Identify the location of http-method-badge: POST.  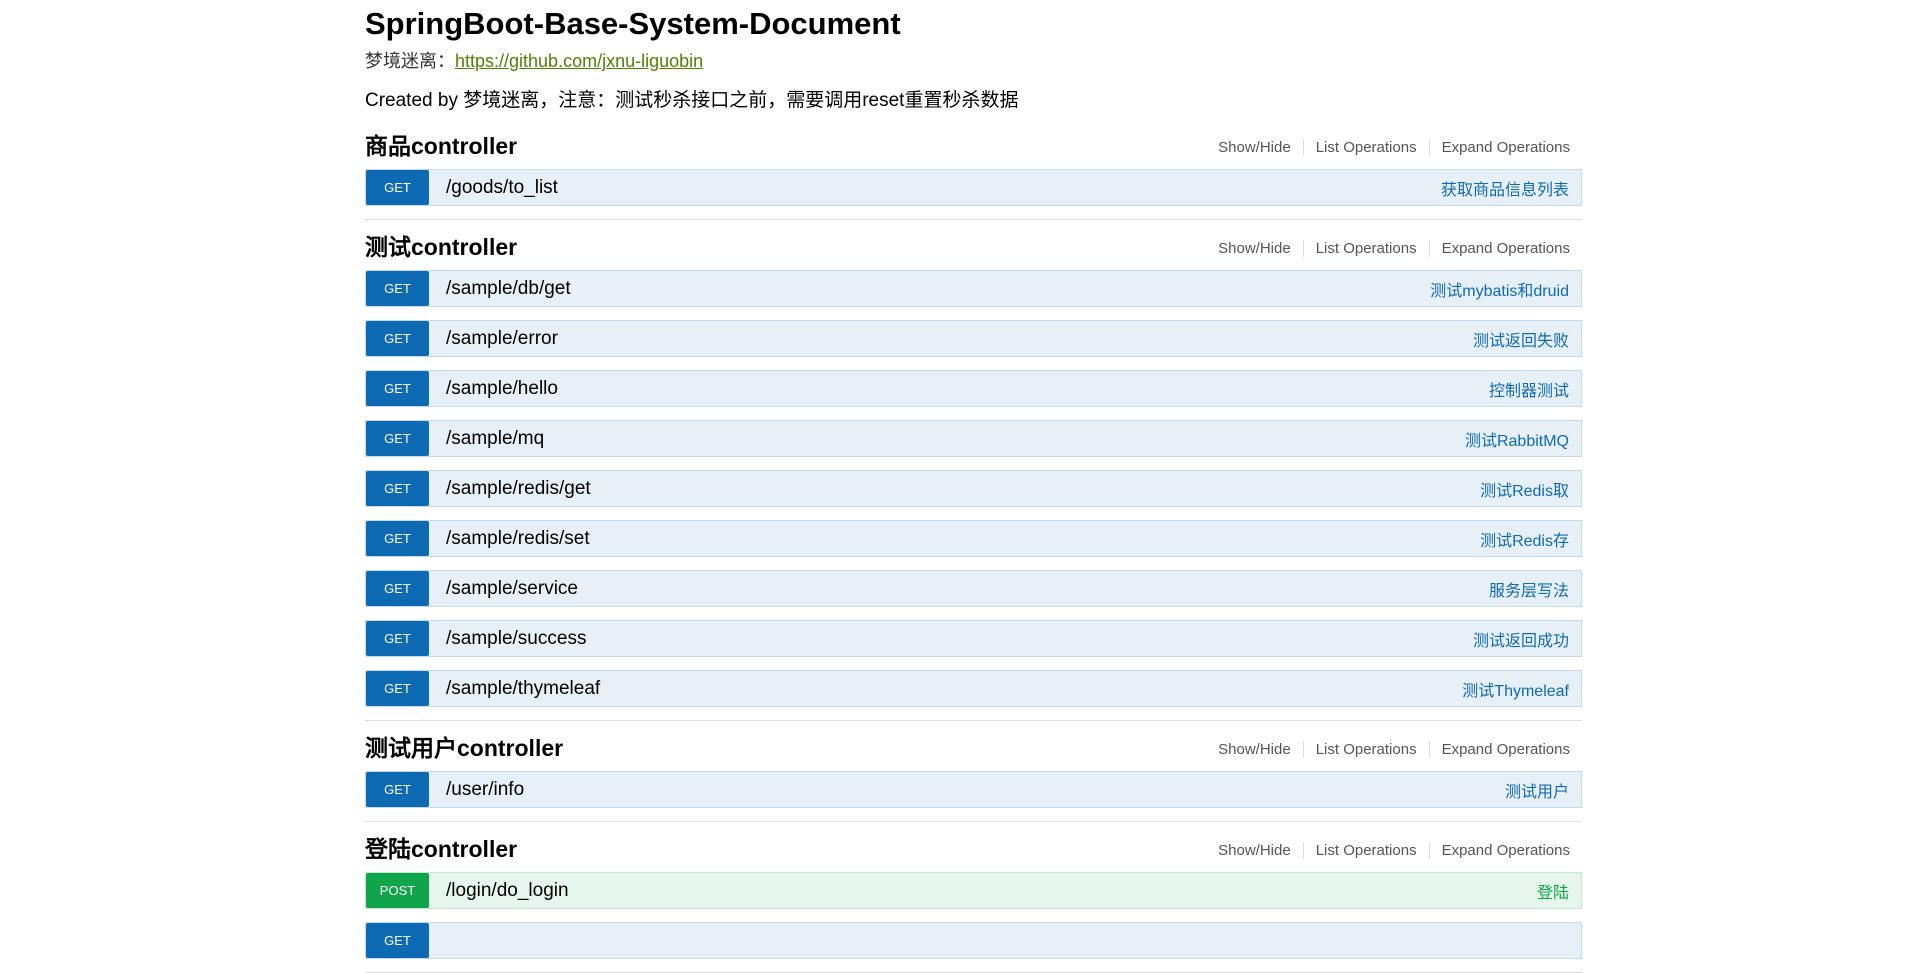
(397, 890).